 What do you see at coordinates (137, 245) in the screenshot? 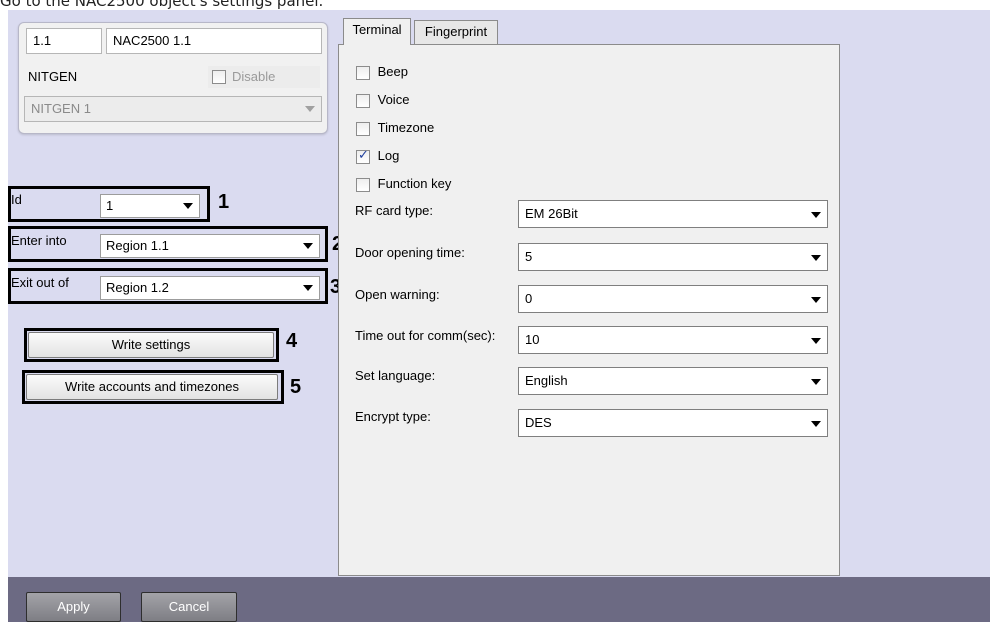
I see `enter-into-value: Region 1.1` at bounding box center [137, 245].